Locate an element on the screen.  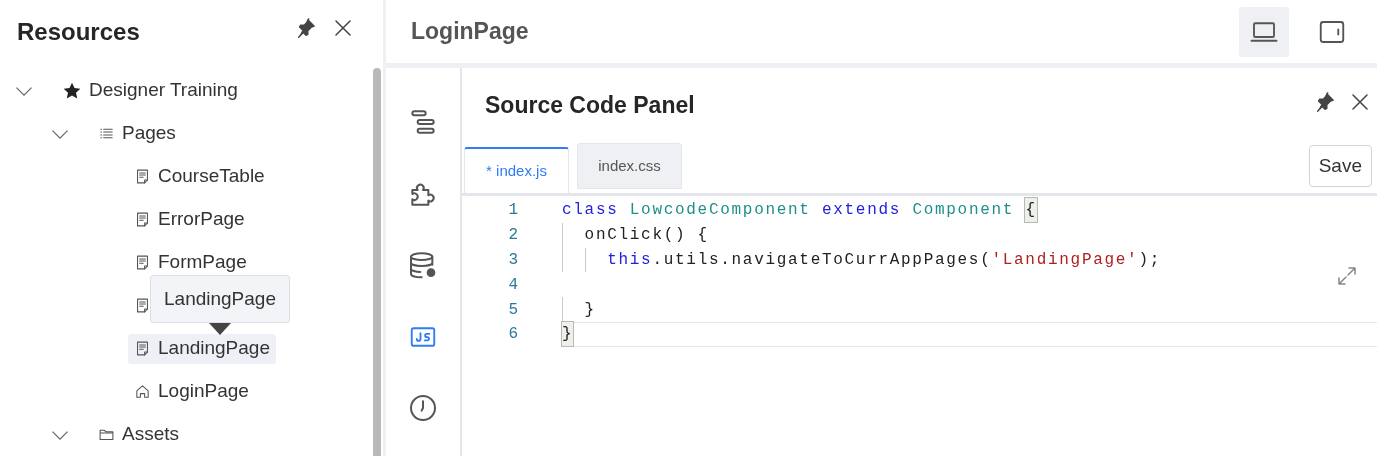
code-line: this.utils.navigateToCurrAppPages('LandingPage'); is located at coordinates (969, 260).